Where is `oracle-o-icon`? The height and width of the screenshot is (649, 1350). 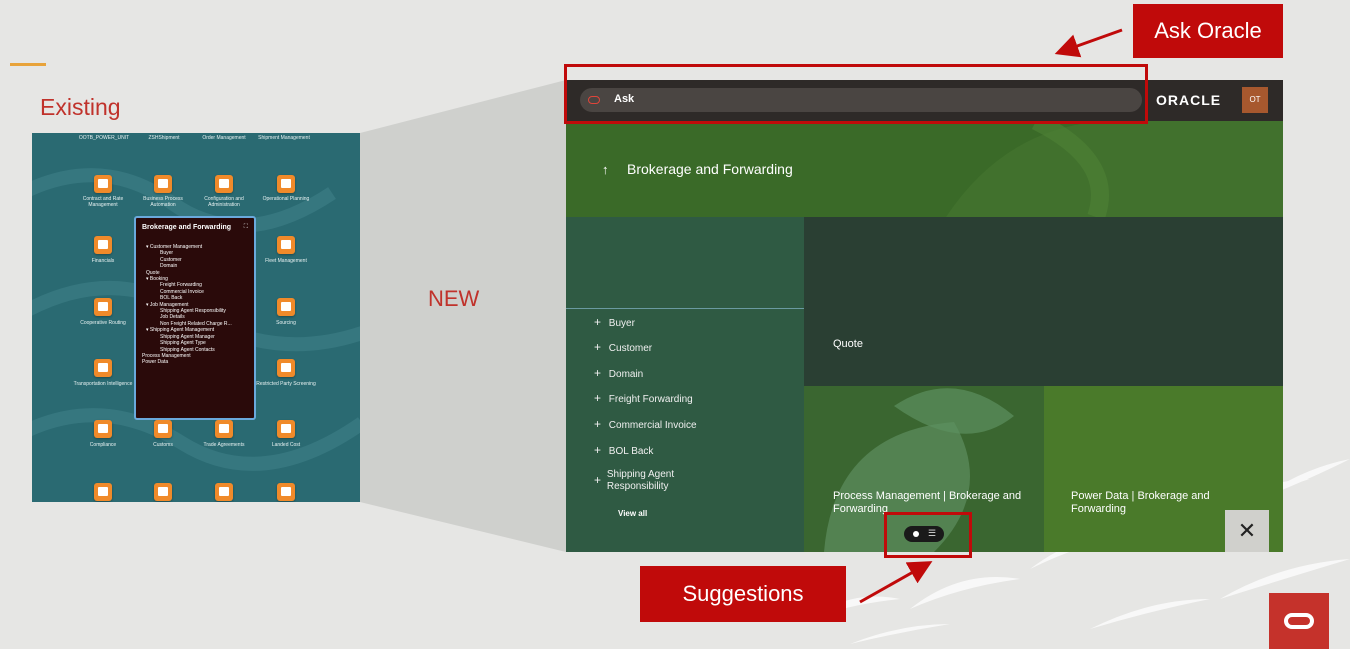 oracle-o-icon is located at coordinates (1299, 621).